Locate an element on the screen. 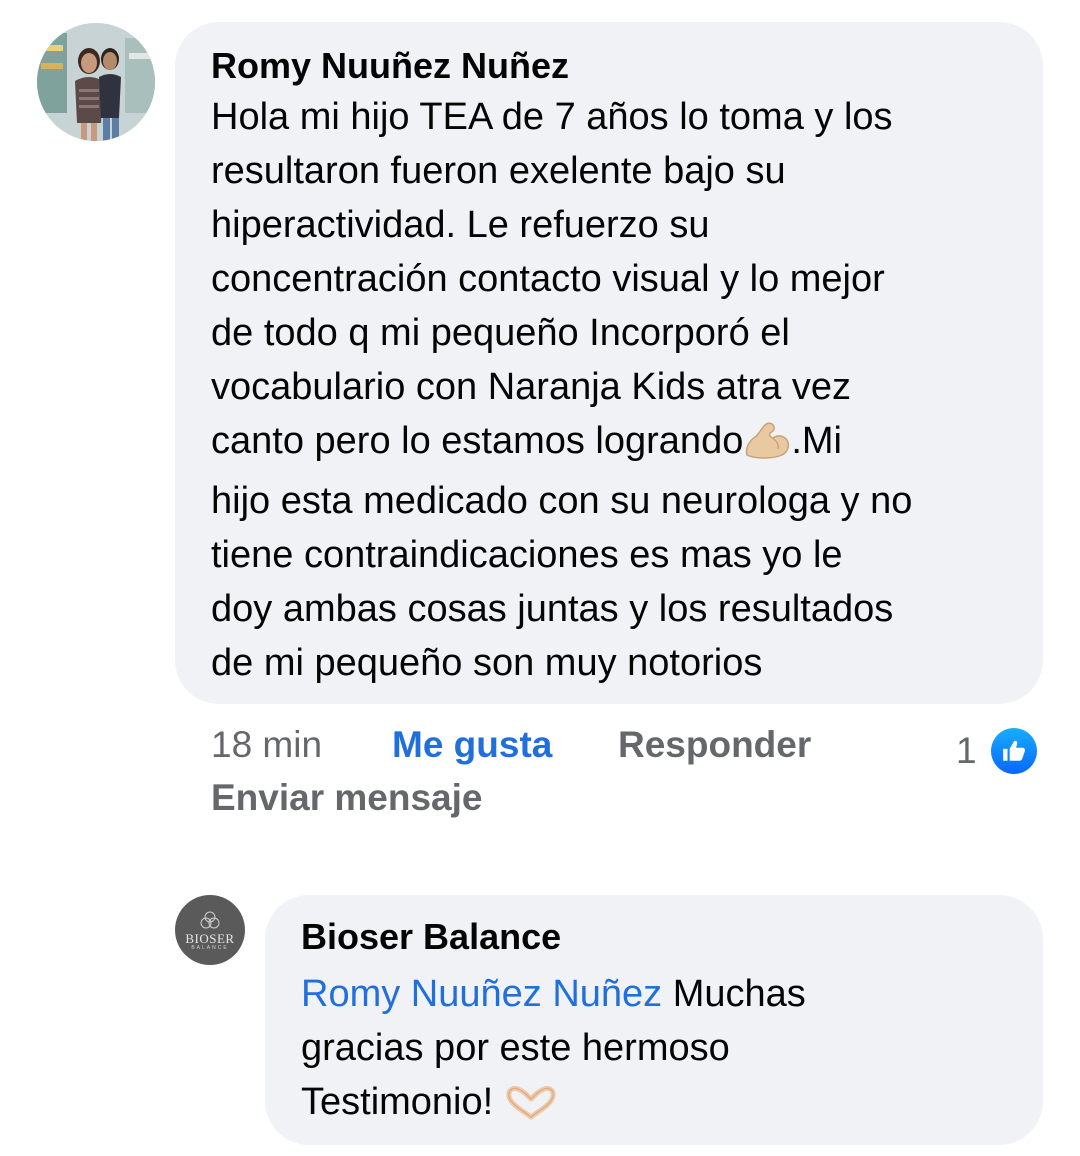 The height and width of the screenshot is (1156, 1080). comment-timestamp: 18 min is located at coordinates (266, 745).